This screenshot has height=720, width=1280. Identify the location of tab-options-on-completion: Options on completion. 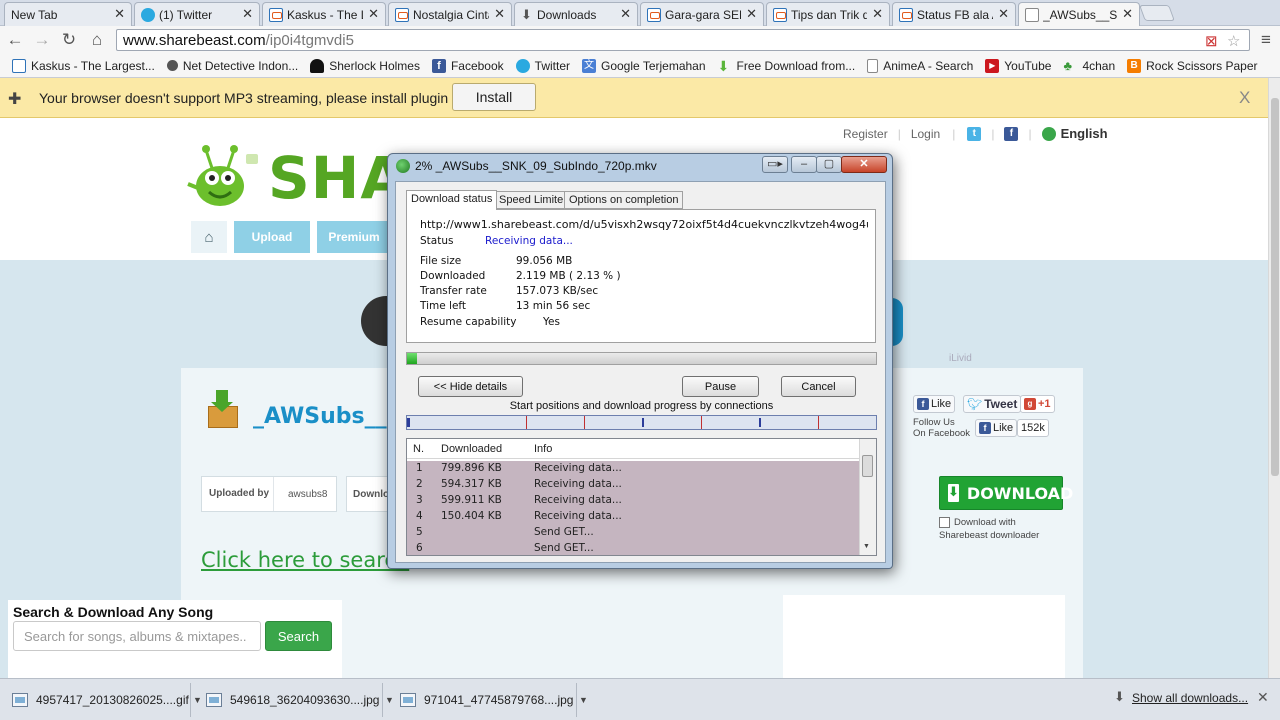
(624, 200).